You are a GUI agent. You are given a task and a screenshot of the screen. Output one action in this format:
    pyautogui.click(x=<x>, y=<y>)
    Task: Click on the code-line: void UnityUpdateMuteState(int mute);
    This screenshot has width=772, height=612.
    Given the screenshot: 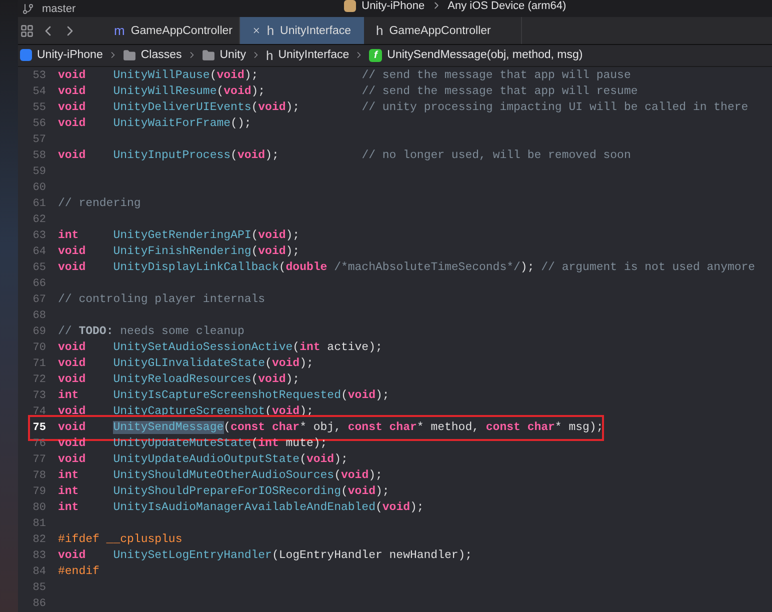 What is the action you would take?
    pyautogui.click(x=193, y=444)
    